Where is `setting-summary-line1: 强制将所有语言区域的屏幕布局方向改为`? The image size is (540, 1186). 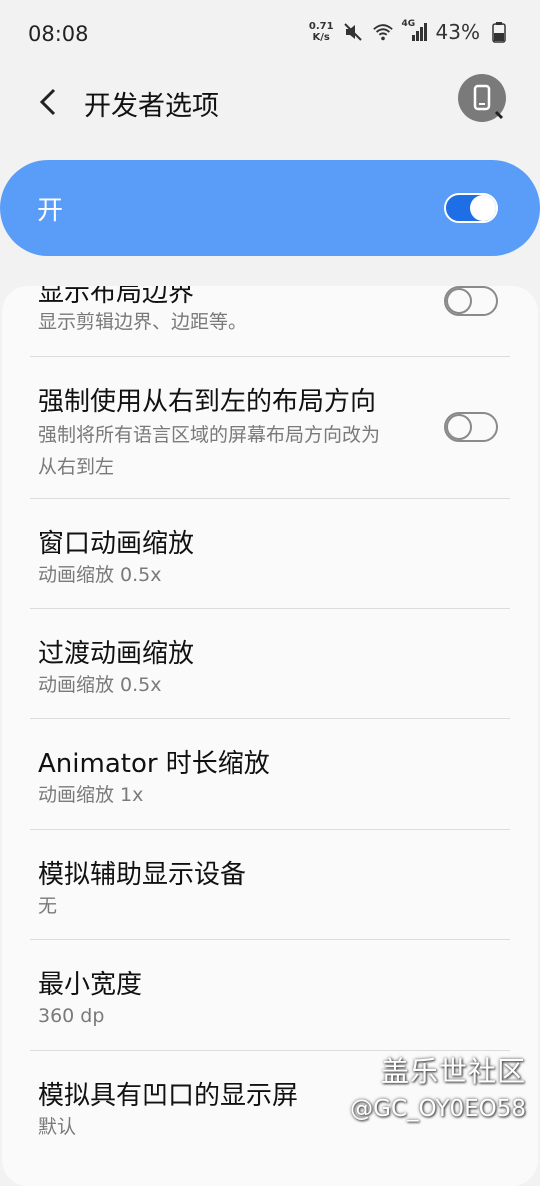
setting-summary-line1: 强制将所有语言区域的屏幕布局方向改为 is located at coordinates (209, 435).